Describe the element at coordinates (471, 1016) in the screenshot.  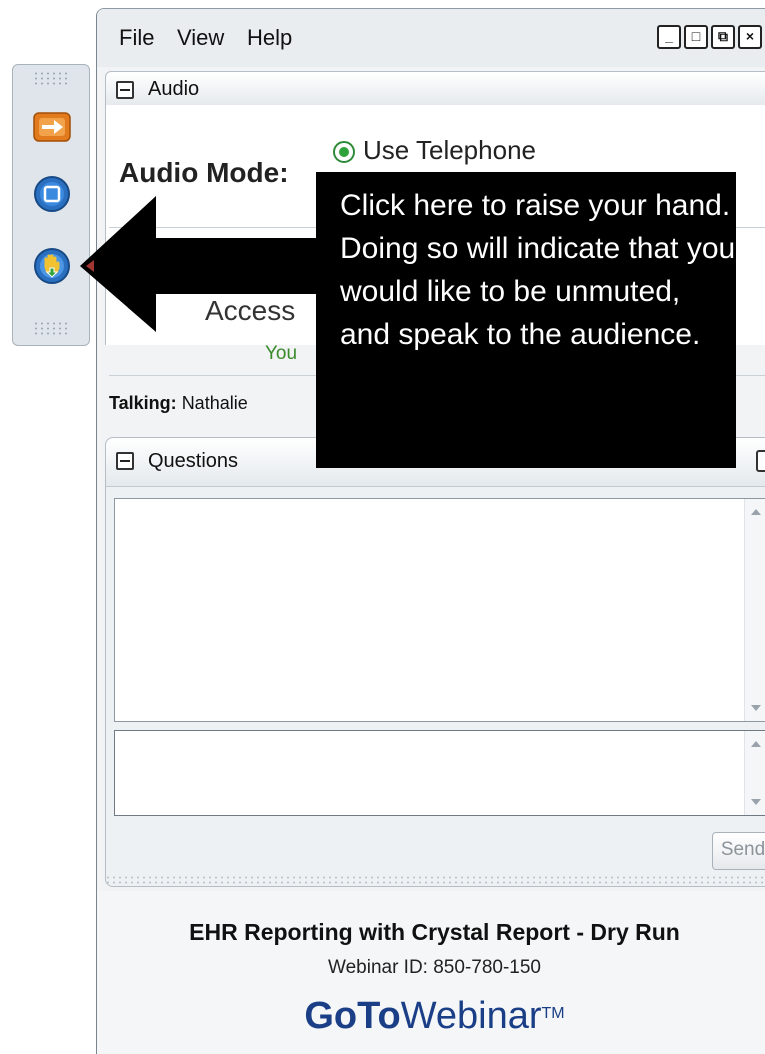
I see `logo-webinar: Webinar` at that location.